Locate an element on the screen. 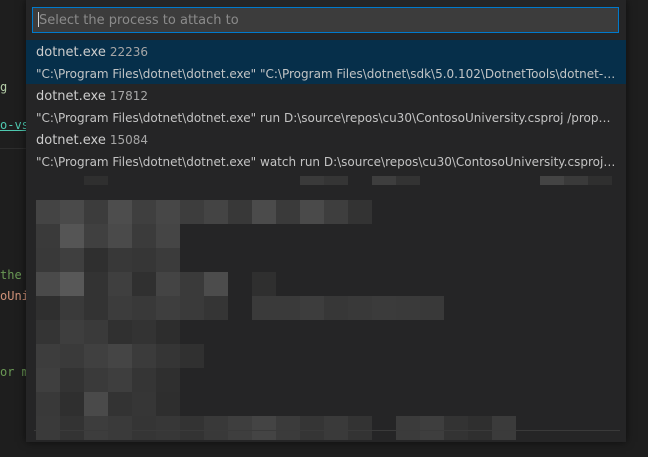 Image resolution: width=648 pixels, height=457 pixels. process-name: dotnet.exe is located at coordinates (71, 52).